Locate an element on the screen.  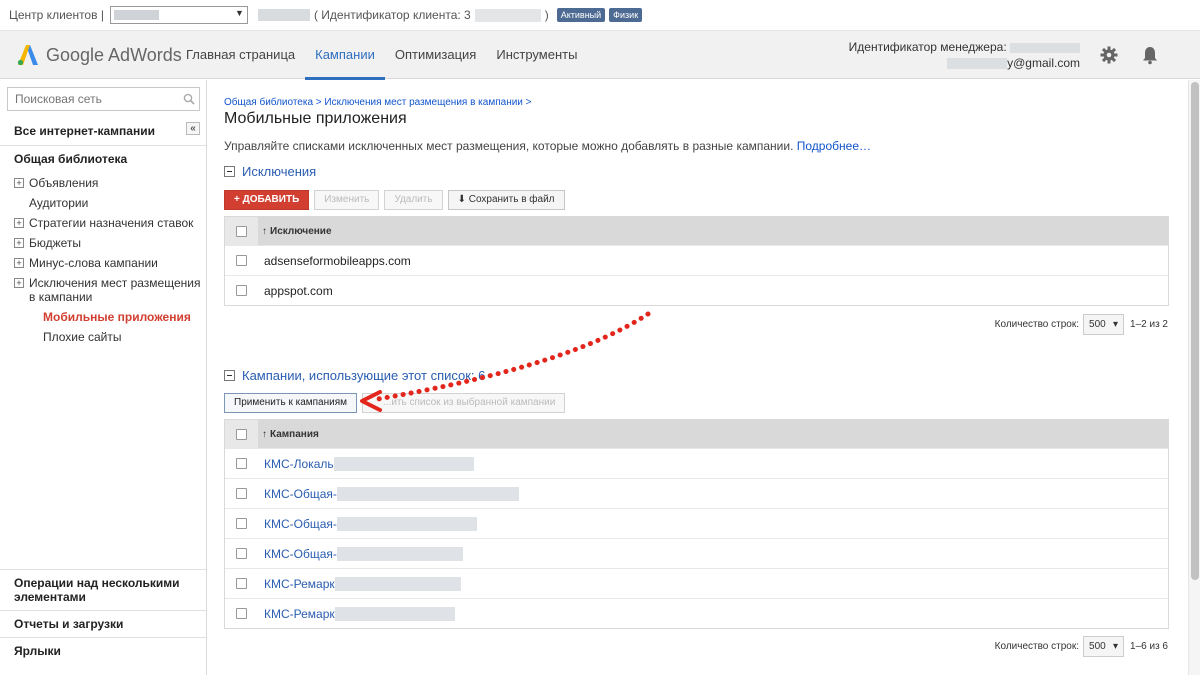
sidebar-bulk-operations: Операции над несколькими элементами is located at coordinates (103, 589).